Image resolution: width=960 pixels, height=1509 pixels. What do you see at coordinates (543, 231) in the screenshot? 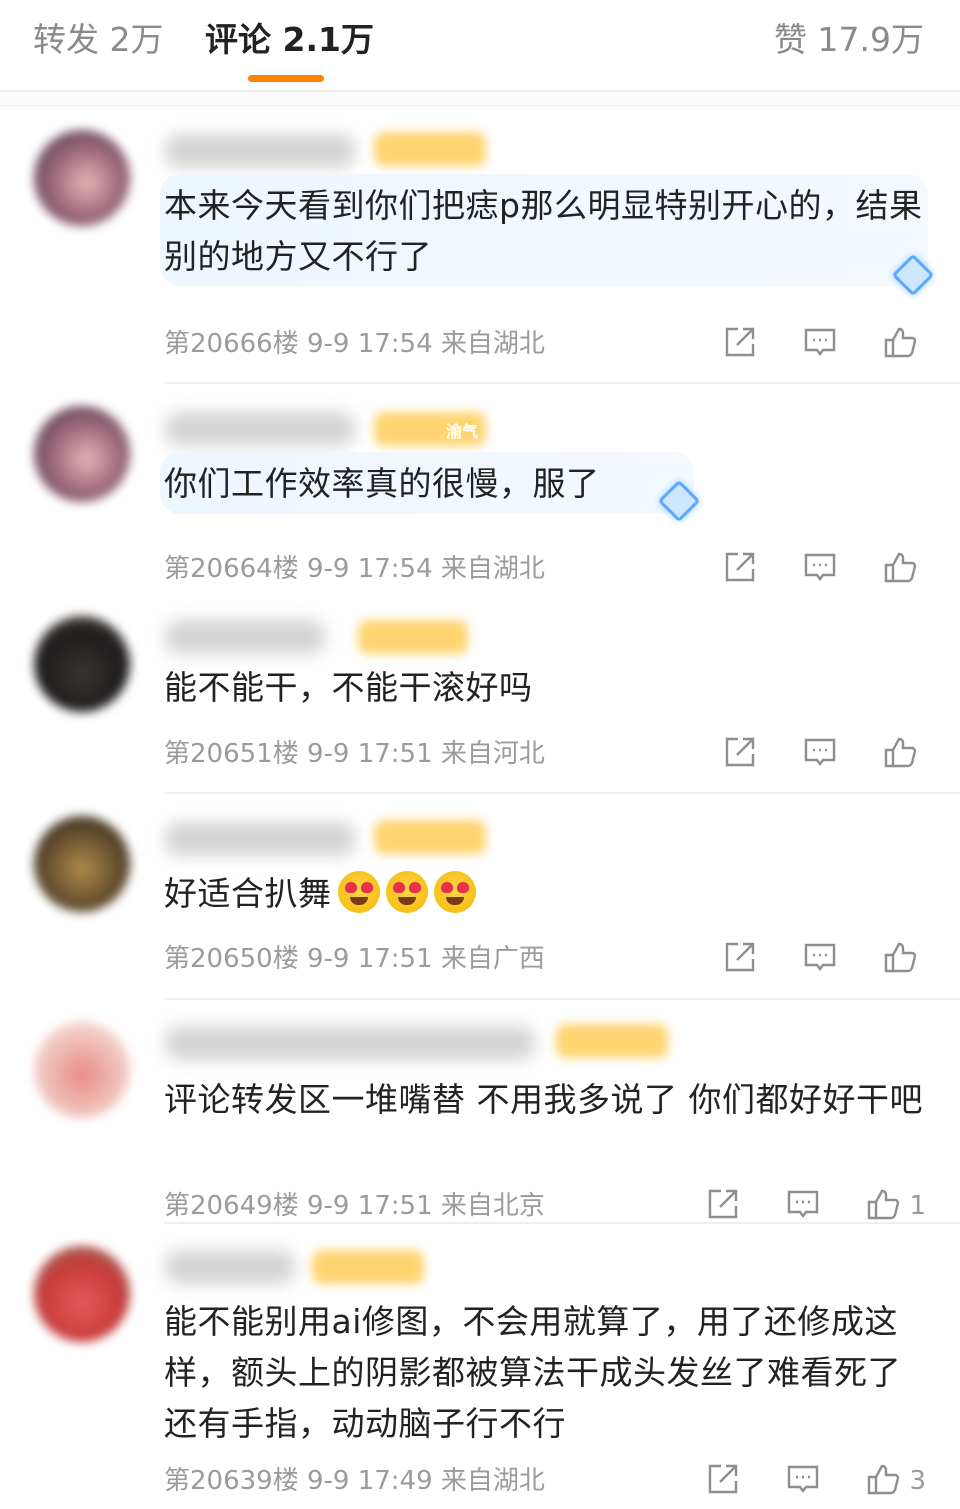
I see `comment-text: 本来今天看到你们把痣p那么明显特别开心的，结果别的地方又不行了` at bounding box center [543, 231].